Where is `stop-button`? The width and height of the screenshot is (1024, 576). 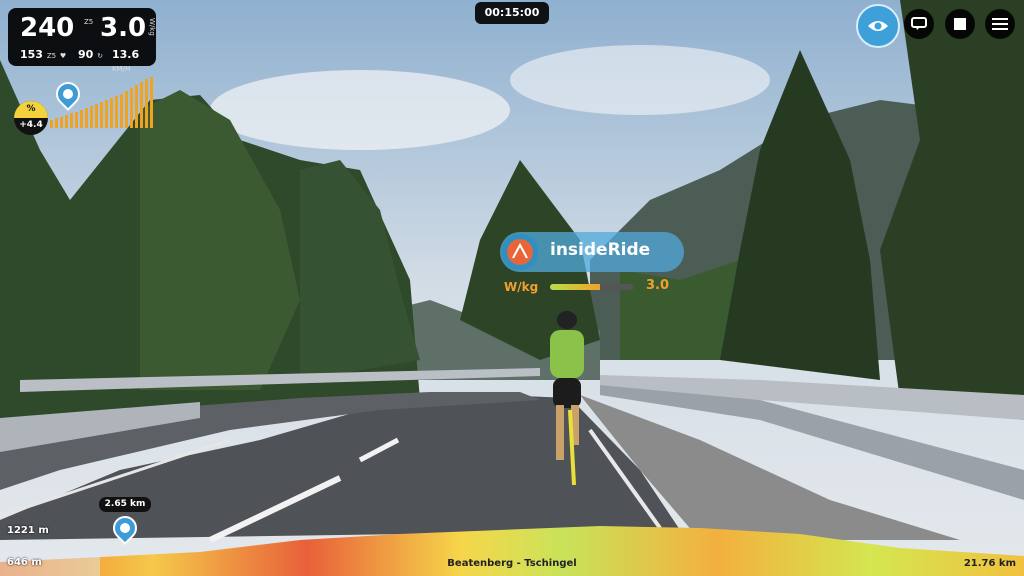 stop-button is located at coordinates (960, 24).